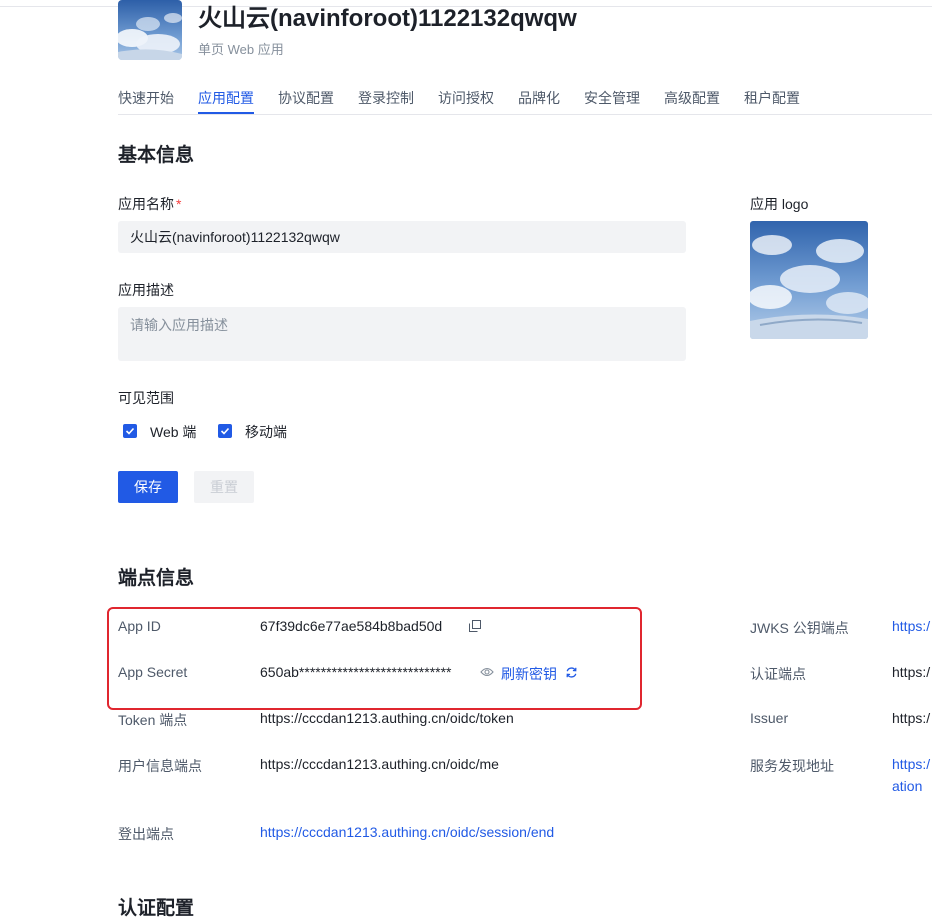 This screenshot has height=920, width=932. What do you see at coordinates (911, 718) in the screenshot?
I see `issuer-value: https:/` at bounding box center [911, 718].